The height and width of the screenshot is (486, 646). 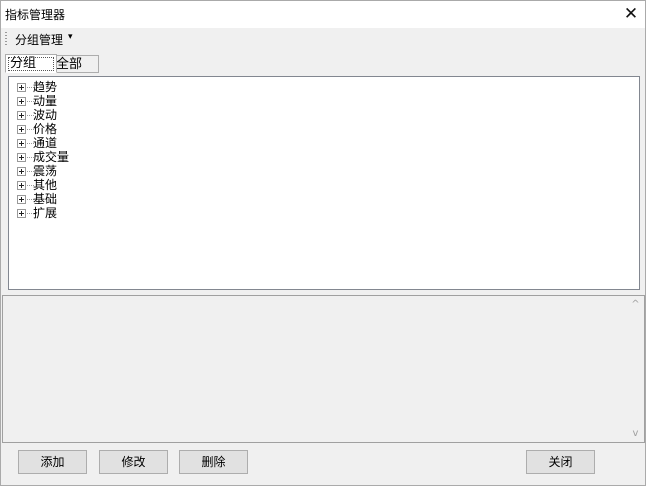 What do you see at coordinates (45, 87) in the screenshot?
I see `tree-item-label: 趋势` at bounding box center [45, 87].